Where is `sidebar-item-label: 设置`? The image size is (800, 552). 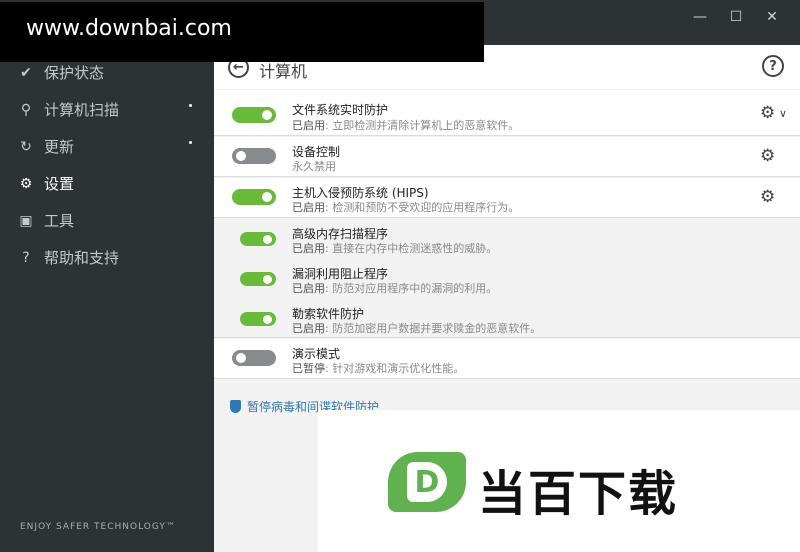 sidebar-item-label: 设置 is located at coordinates (59, 184).